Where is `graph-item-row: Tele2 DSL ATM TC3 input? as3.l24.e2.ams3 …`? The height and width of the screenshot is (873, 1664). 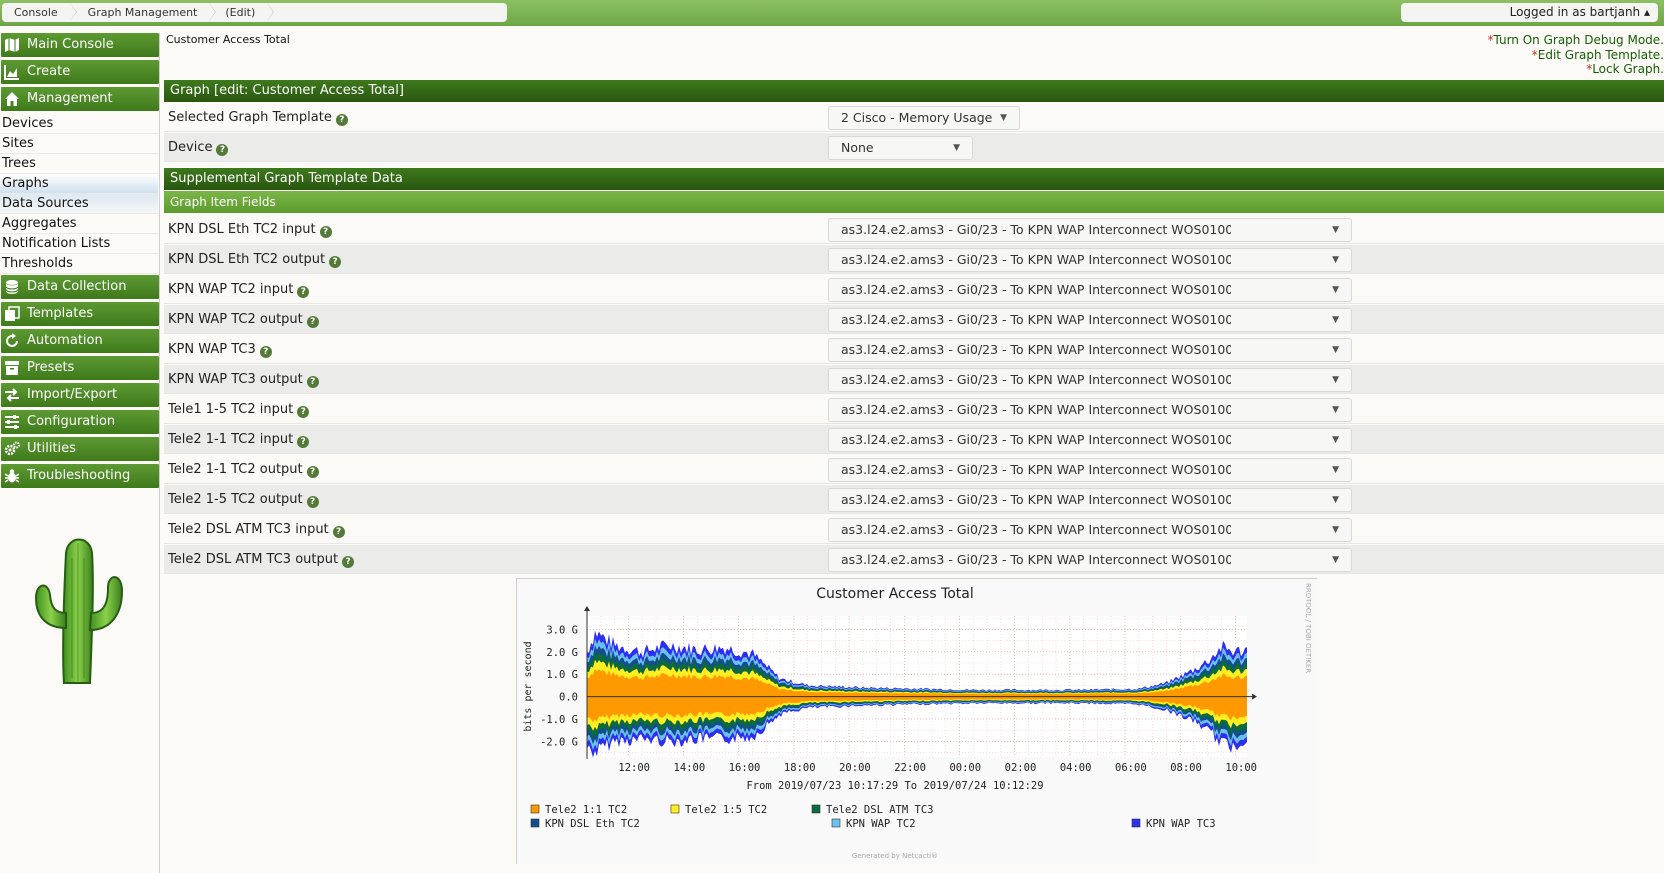 graph-item-row: Tele2 DSL ATM TC3 input? as3.l24.e2.ams3 … is located at coordinates (914, 529).